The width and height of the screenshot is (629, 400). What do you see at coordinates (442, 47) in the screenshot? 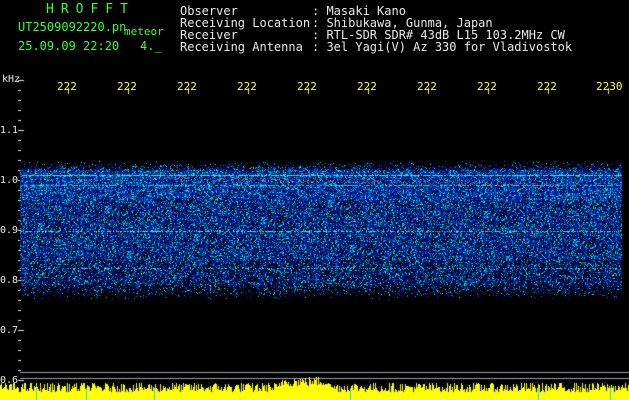
I see `antenna-value: : 3el Yagi(V) Az 330 for Vladivostok` at bounding box center [442, 47].